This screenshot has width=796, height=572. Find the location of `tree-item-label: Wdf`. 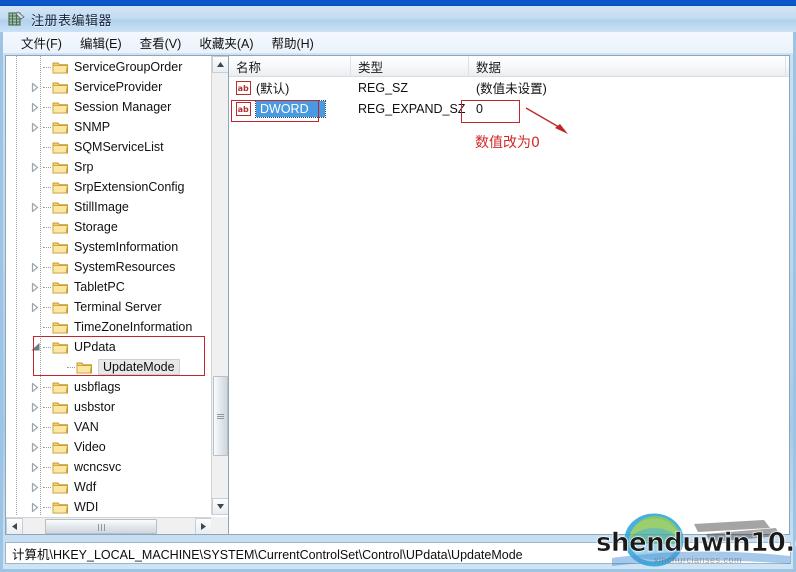

tree-item-label: Wdf is located at coordinates (85, 487).